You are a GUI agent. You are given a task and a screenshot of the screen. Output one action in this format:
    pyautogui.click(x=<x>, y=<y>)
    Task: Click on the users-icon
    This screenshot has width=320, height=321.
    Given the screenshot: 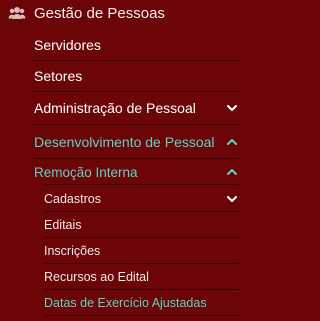 What is the action you would take?
    pyautogui.click(x=17, y=13)
    